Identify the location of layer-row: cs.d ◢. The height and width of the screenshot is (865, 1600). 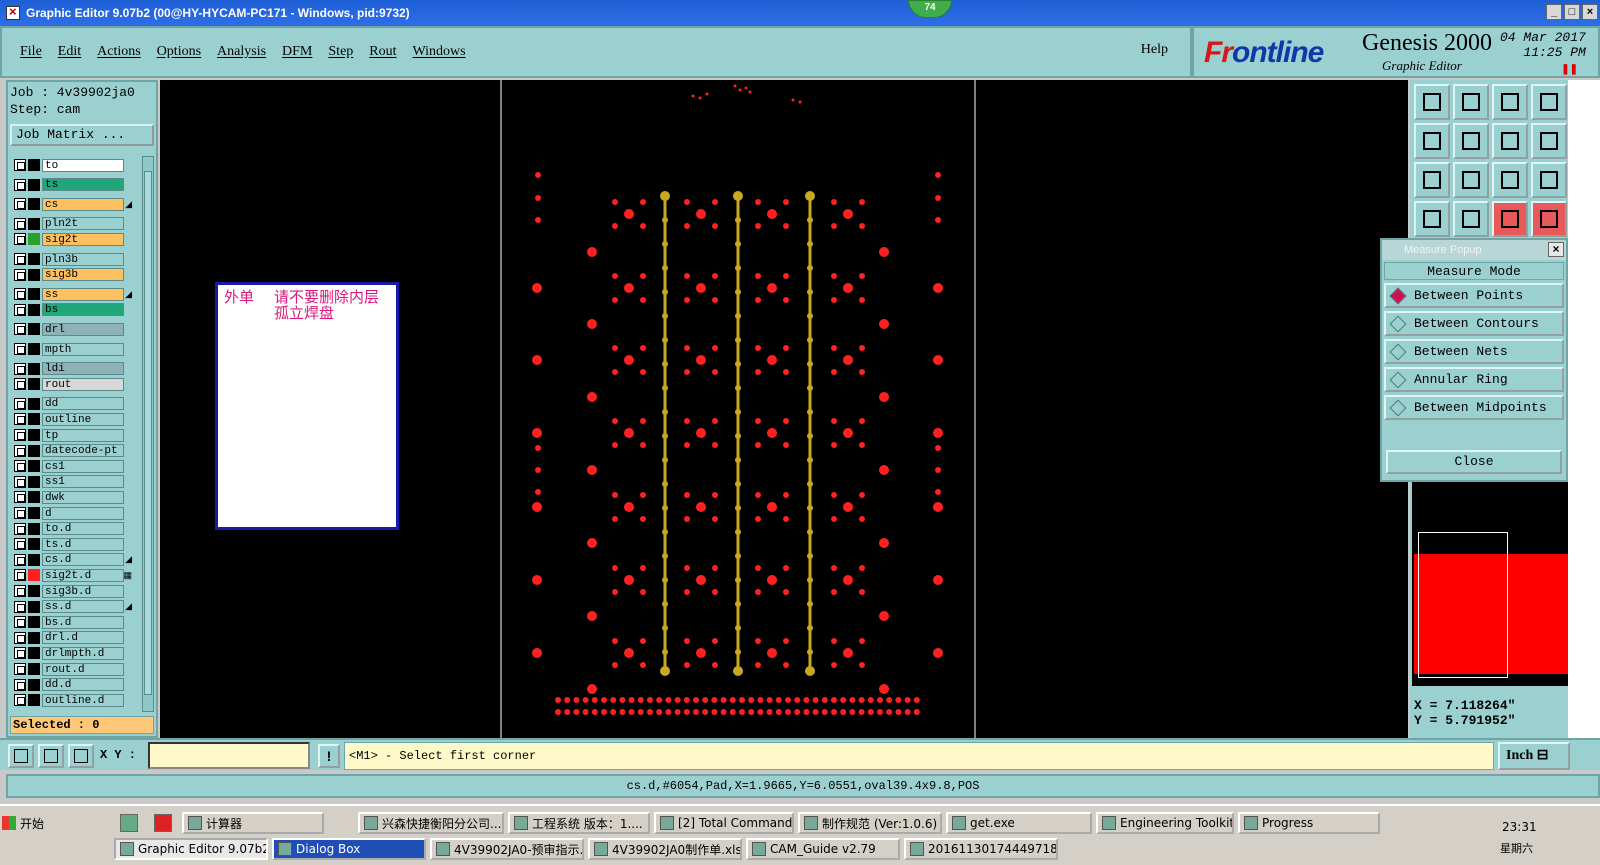
(73, 560).